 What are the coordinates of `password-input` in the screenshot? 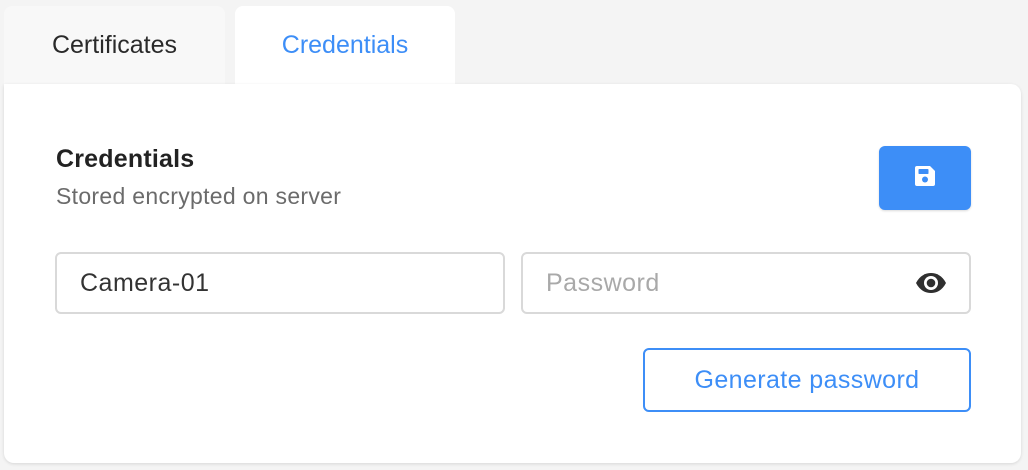 It's located at (746, 283).